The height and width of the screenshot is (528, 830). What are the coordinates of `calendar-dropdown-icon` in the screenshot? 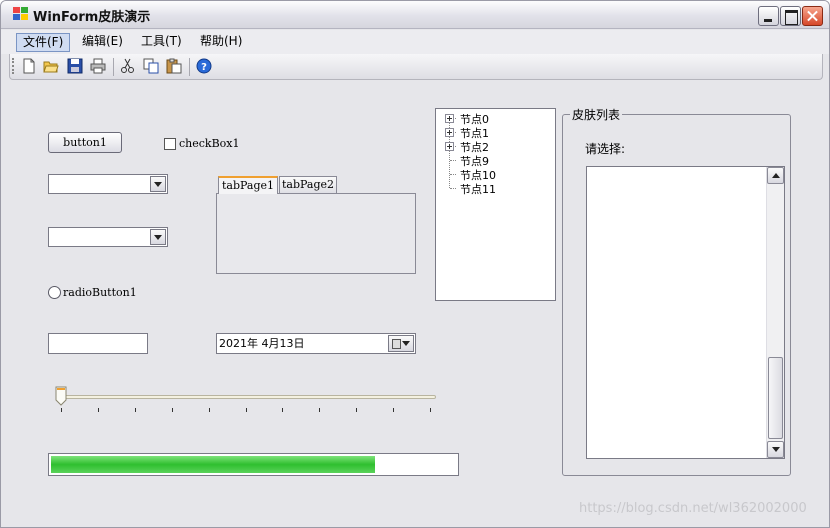 It's located at (401, 343).